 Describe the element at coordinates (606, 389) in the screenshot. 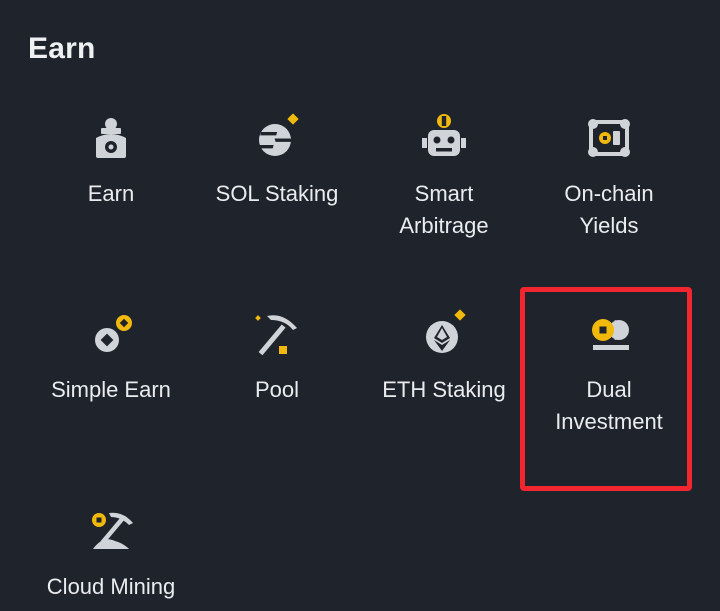

I see `highlight-box` at that location.